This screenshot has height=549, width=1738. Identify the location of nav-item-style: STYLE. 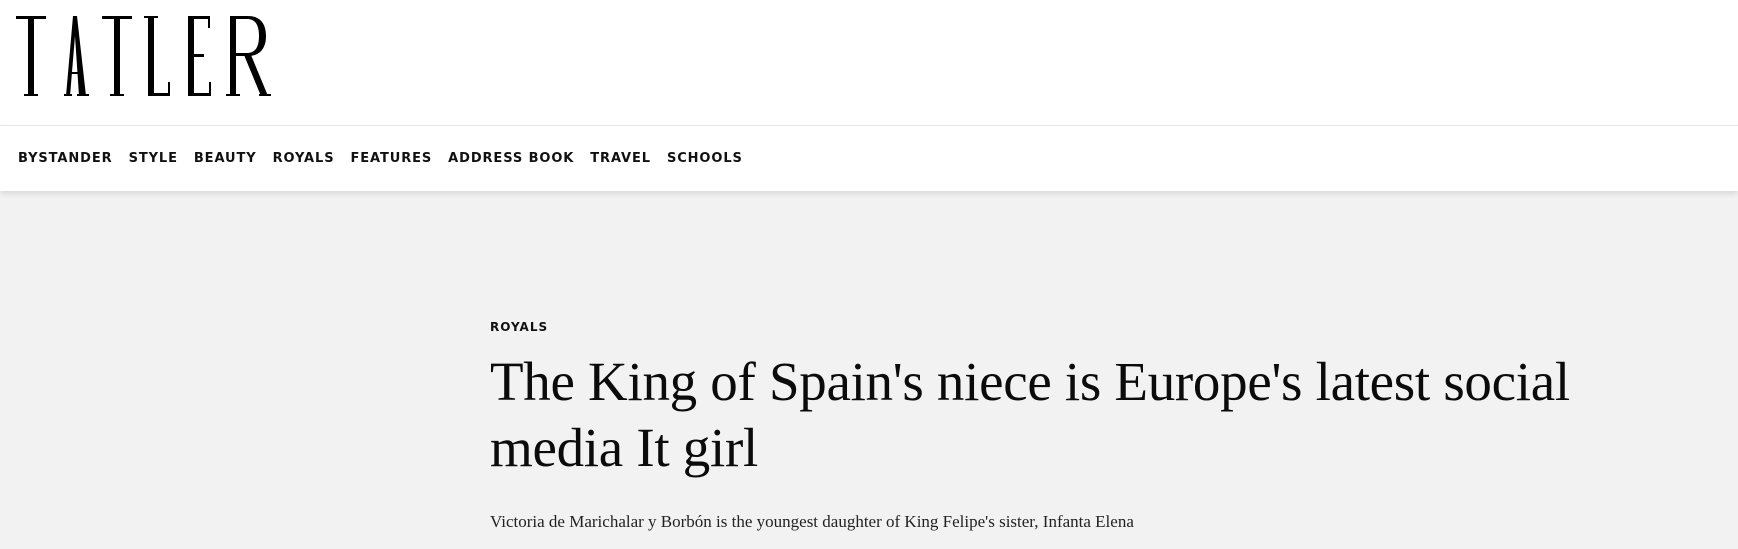
(153, 158).